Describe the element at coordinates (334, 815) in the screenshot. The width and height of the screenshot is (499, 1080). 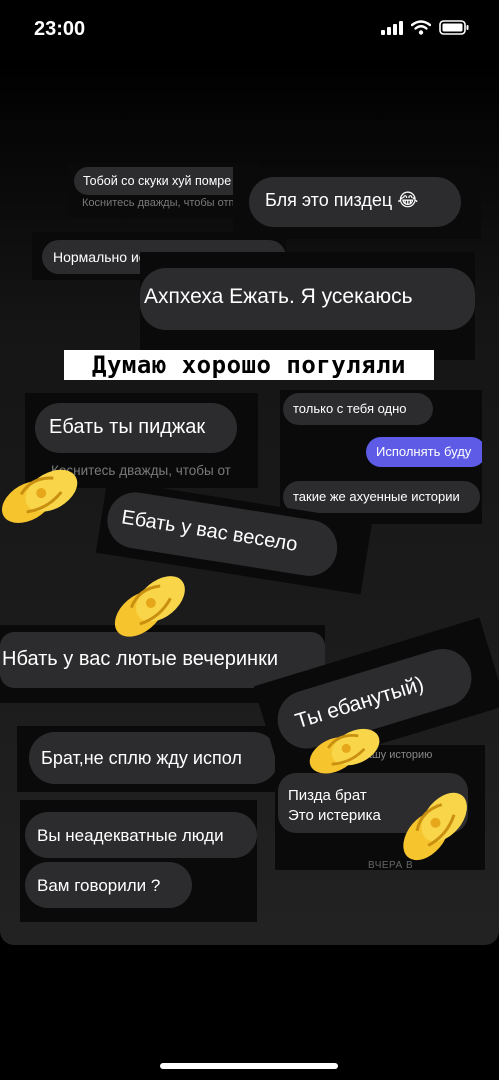
I see `message-text-line2: Это истерика` at that location.